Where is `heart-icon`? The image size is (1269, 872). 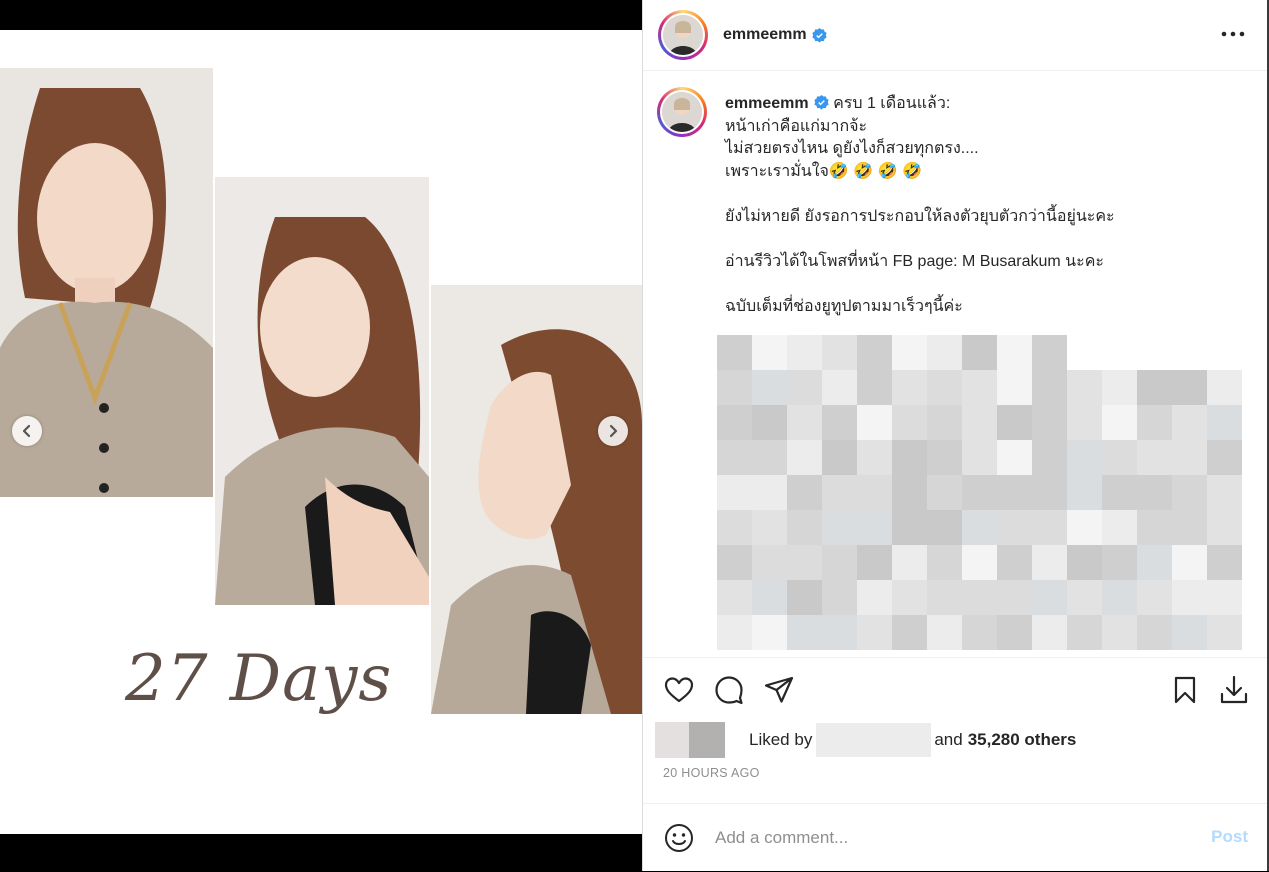
heart-icon is located at coordinates (679, 690).